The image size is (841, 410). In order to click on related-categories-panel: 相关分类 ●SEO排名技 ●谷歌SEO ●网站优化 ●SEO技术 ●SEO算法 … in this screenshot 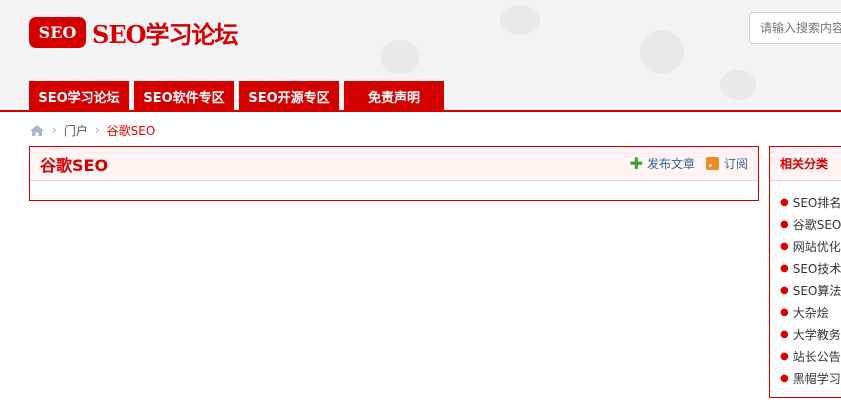, I will do `click(805, 272)`.